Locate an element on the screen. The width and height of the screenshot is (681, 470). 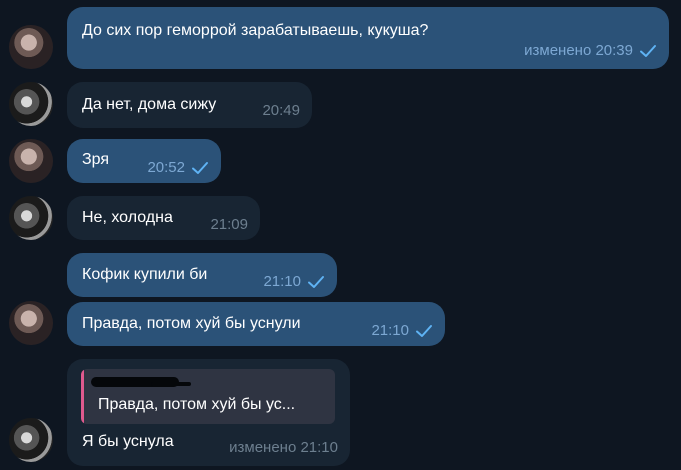
message-bubble-outgoing: Правда, потом хуй бы уснули 21:10 is located at coordinates (256, 324).